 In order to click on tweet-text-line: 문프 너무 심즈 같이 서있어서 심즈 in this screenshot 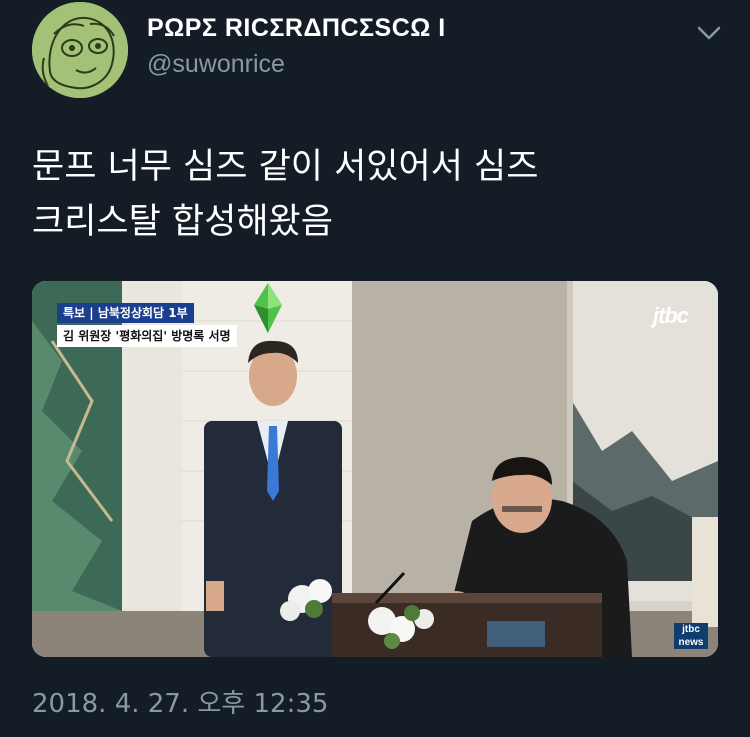, I will do `click(285, 167)`.